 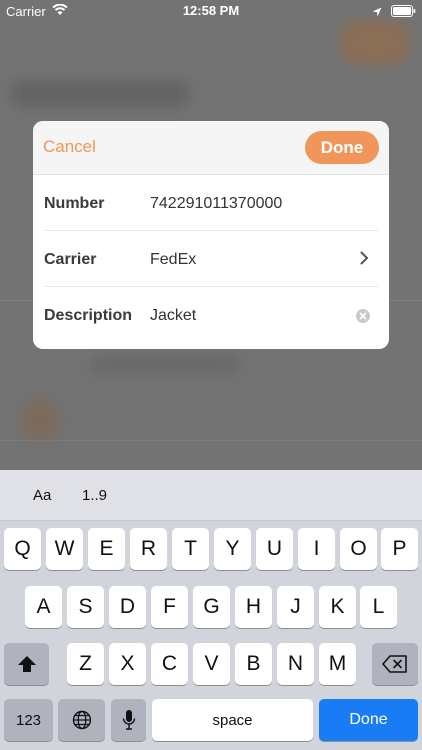 I want to click on chevron-right-icon, so click(x=364, y=260).